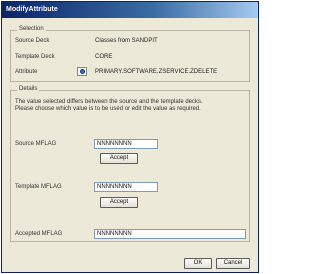  Describe the element at coordinates (28, 89) in the screenshot. I see `details-group-title: Details` at that location.